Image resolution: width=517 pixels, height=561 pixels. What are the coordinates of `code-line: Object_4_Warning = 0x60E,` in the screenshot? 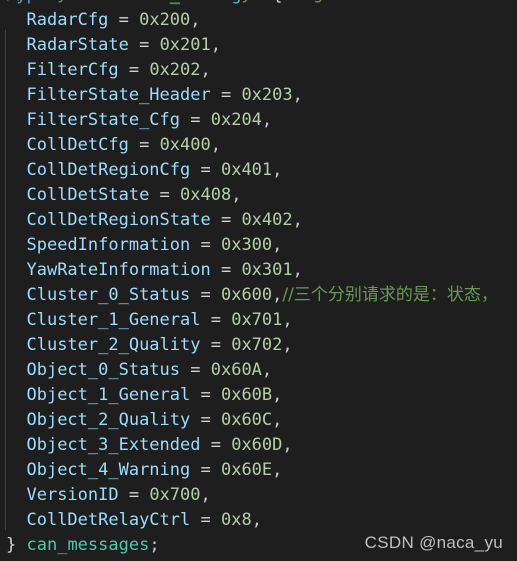 It's located at (258, 470).